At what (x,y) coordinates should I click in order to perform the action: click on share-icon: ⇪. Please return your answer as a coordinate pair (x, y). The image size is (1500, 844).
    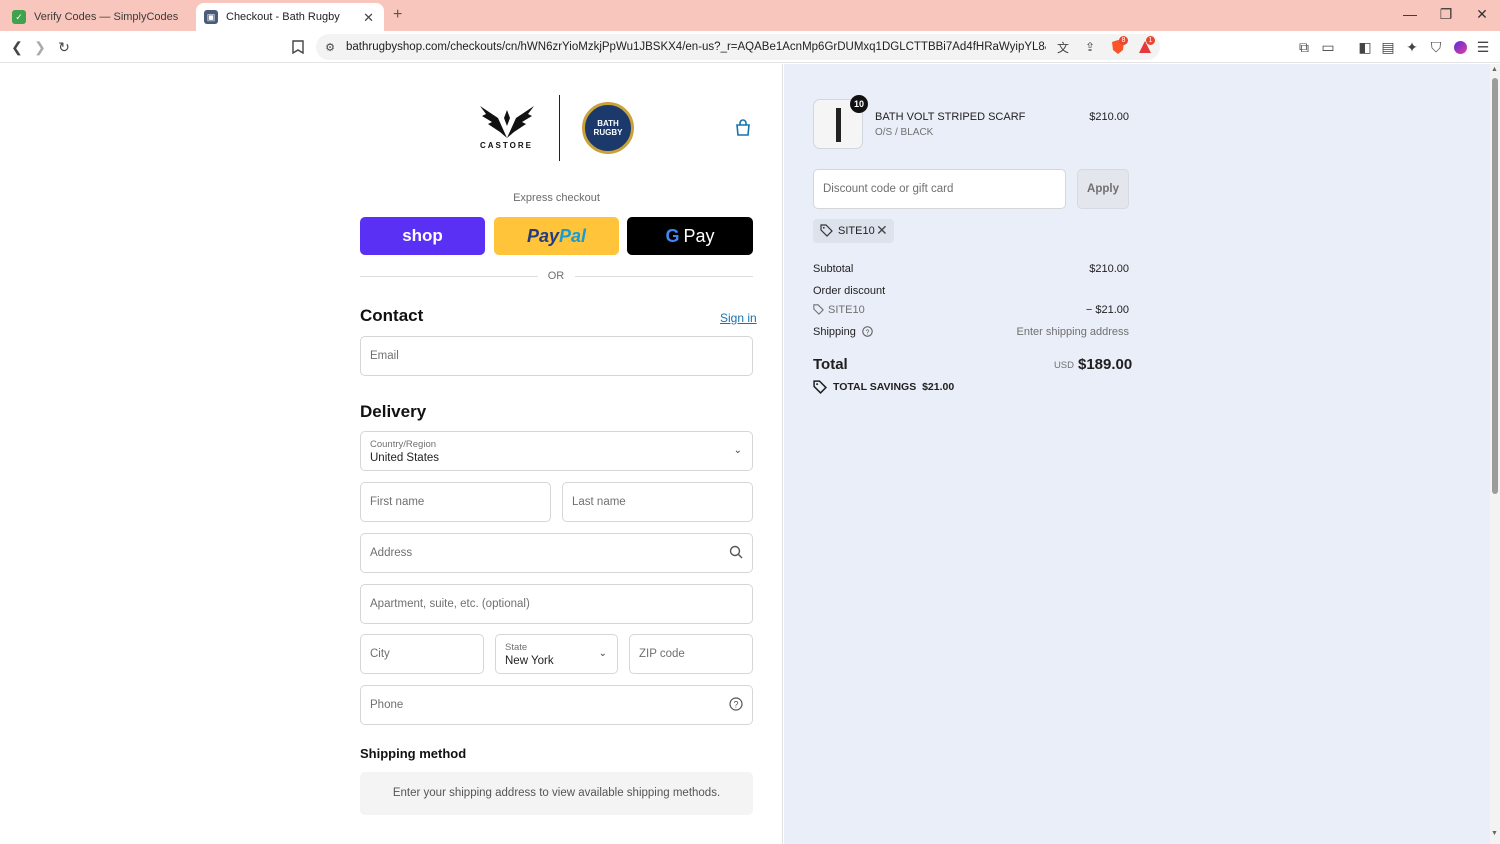
    Looking at the image, I should click on (1090, 47).